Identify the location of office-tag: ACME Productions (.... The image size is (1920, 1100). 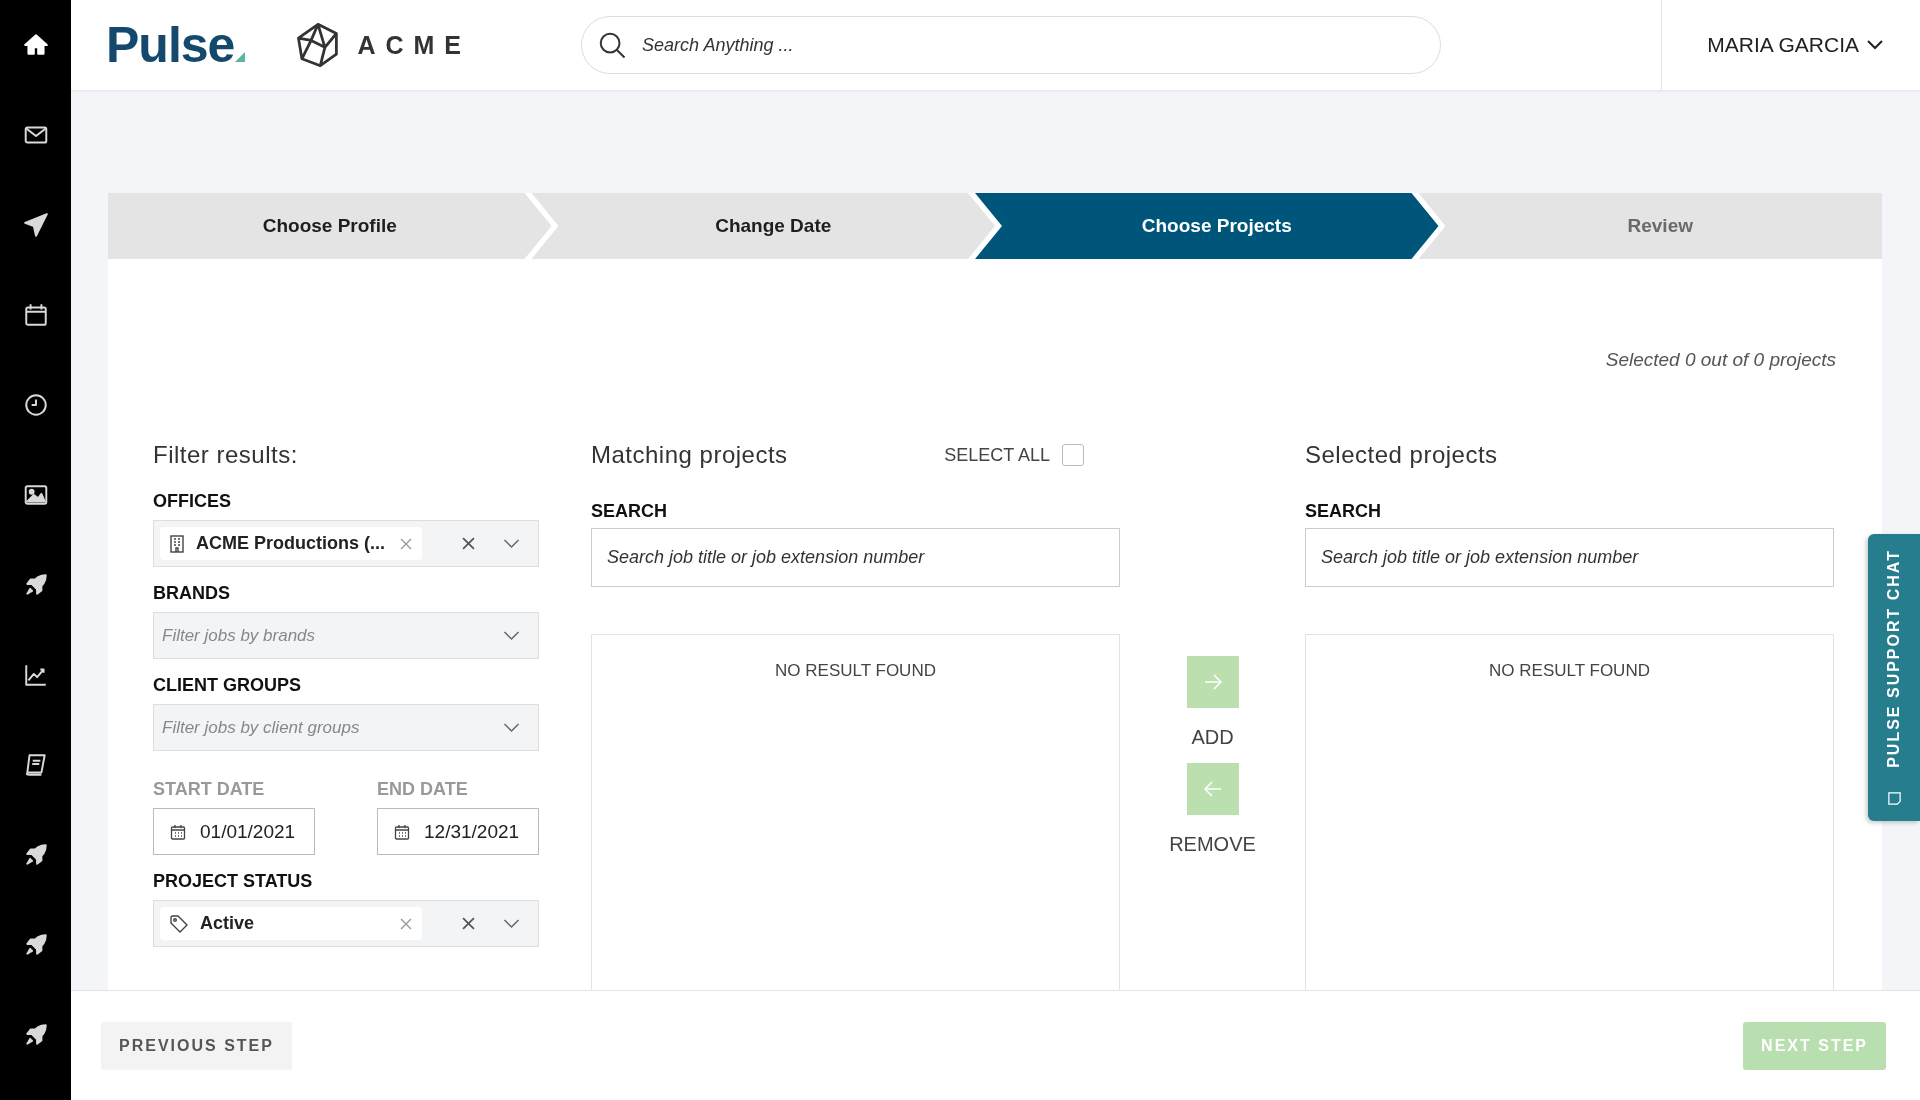
(291, 543).